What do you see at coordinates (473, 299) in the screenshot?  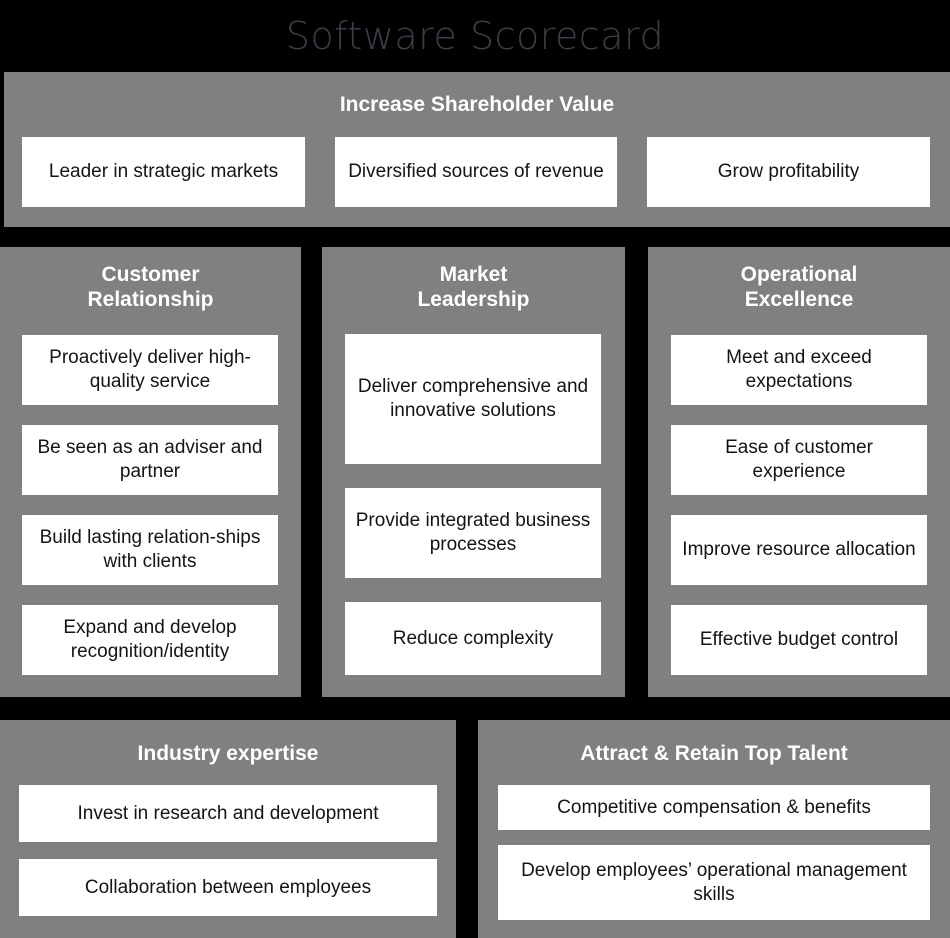 I see `panel-heading-line-2: Leadership` at bounding box center [473, 299].